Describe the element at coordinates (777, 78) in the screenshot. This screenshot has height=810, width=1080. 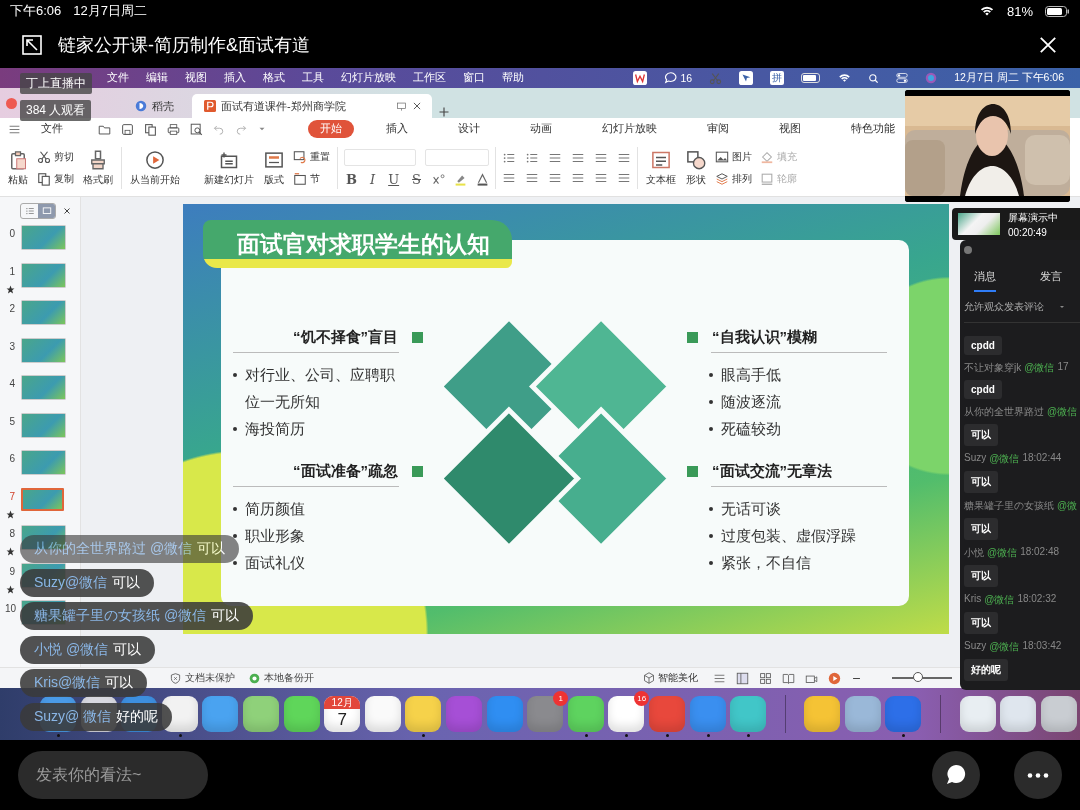
I see `input-method-indicator: 拼` at that location.